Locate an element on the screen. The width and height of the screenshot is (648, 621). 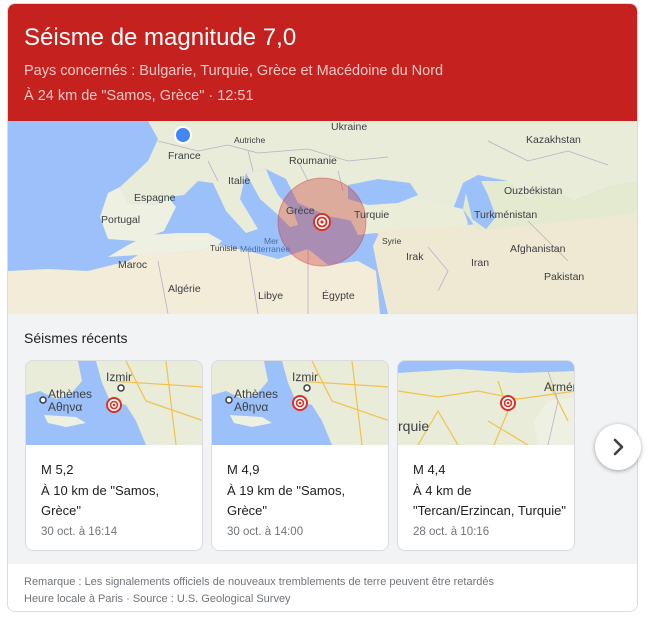
chevron-right-icon is located at coordinates (618, 447).